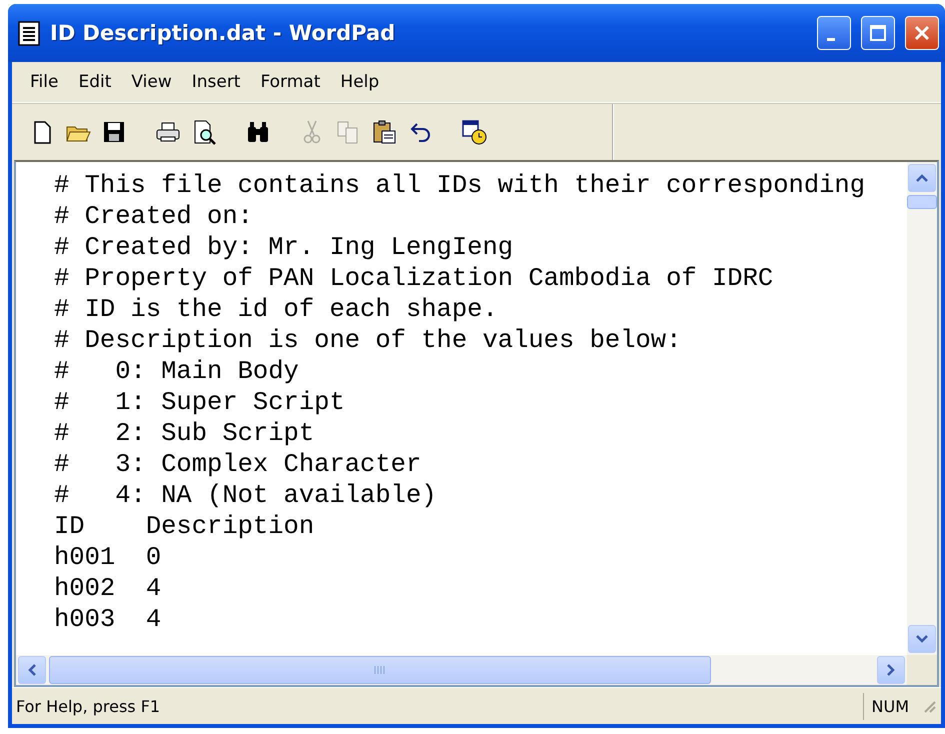 The image size is (945, 734). Describe the element at coordinates (108, 588) in the screenshot. I see `text-line: h002 4` at that location.